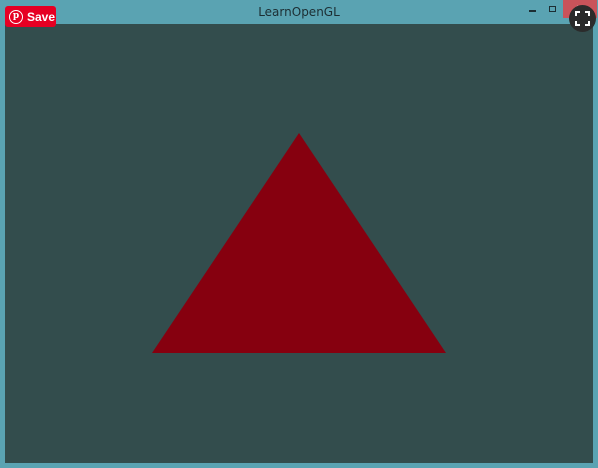  I want to click on title-bar: LearnOpenGL, so click(299, 12).